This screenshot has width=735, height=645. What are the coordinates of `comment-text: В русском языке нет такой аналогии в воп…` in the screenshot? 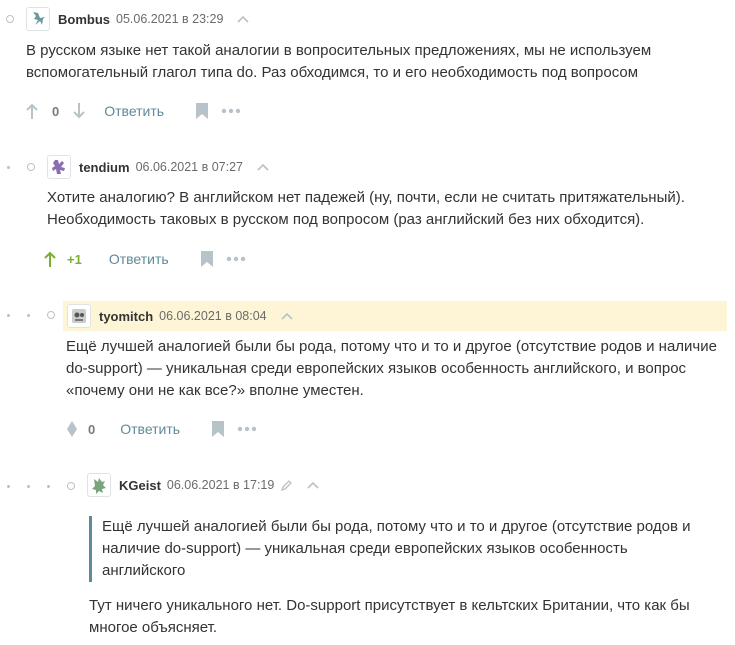 It's located at (339, 61).